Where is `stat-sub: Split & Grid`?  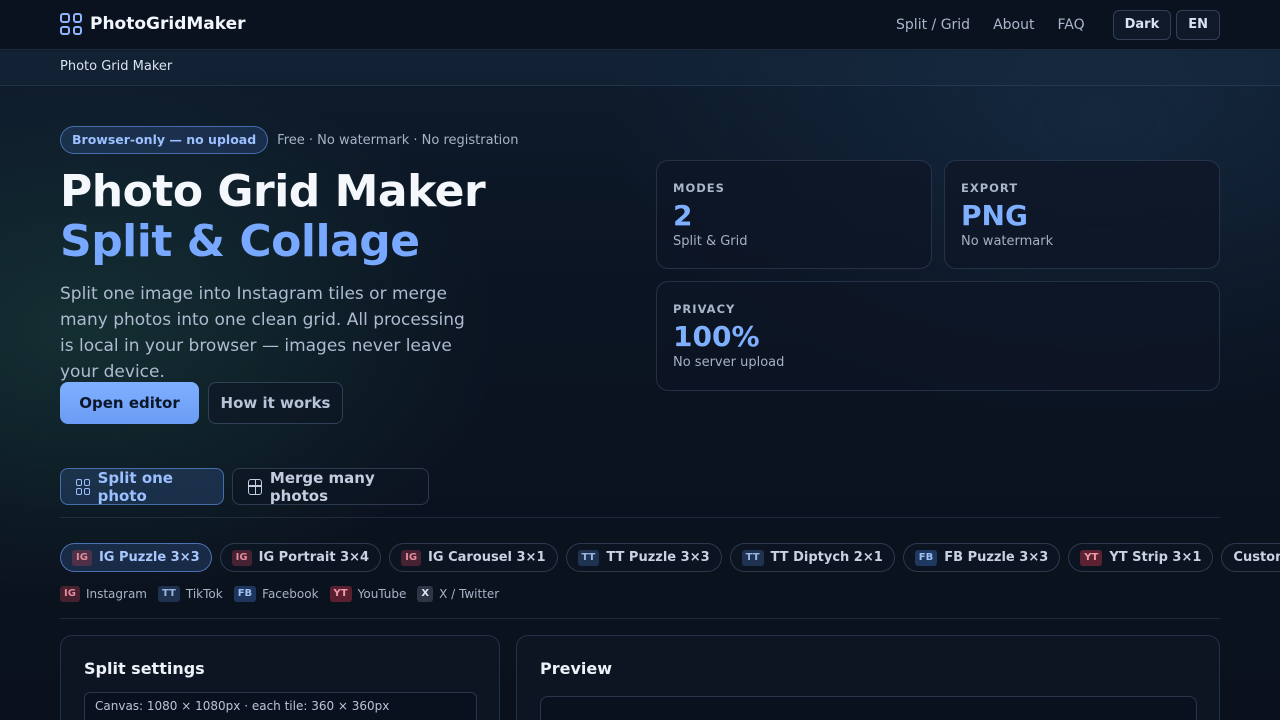
stat-sub: Split & Grid is located at coordinates (710, 241).